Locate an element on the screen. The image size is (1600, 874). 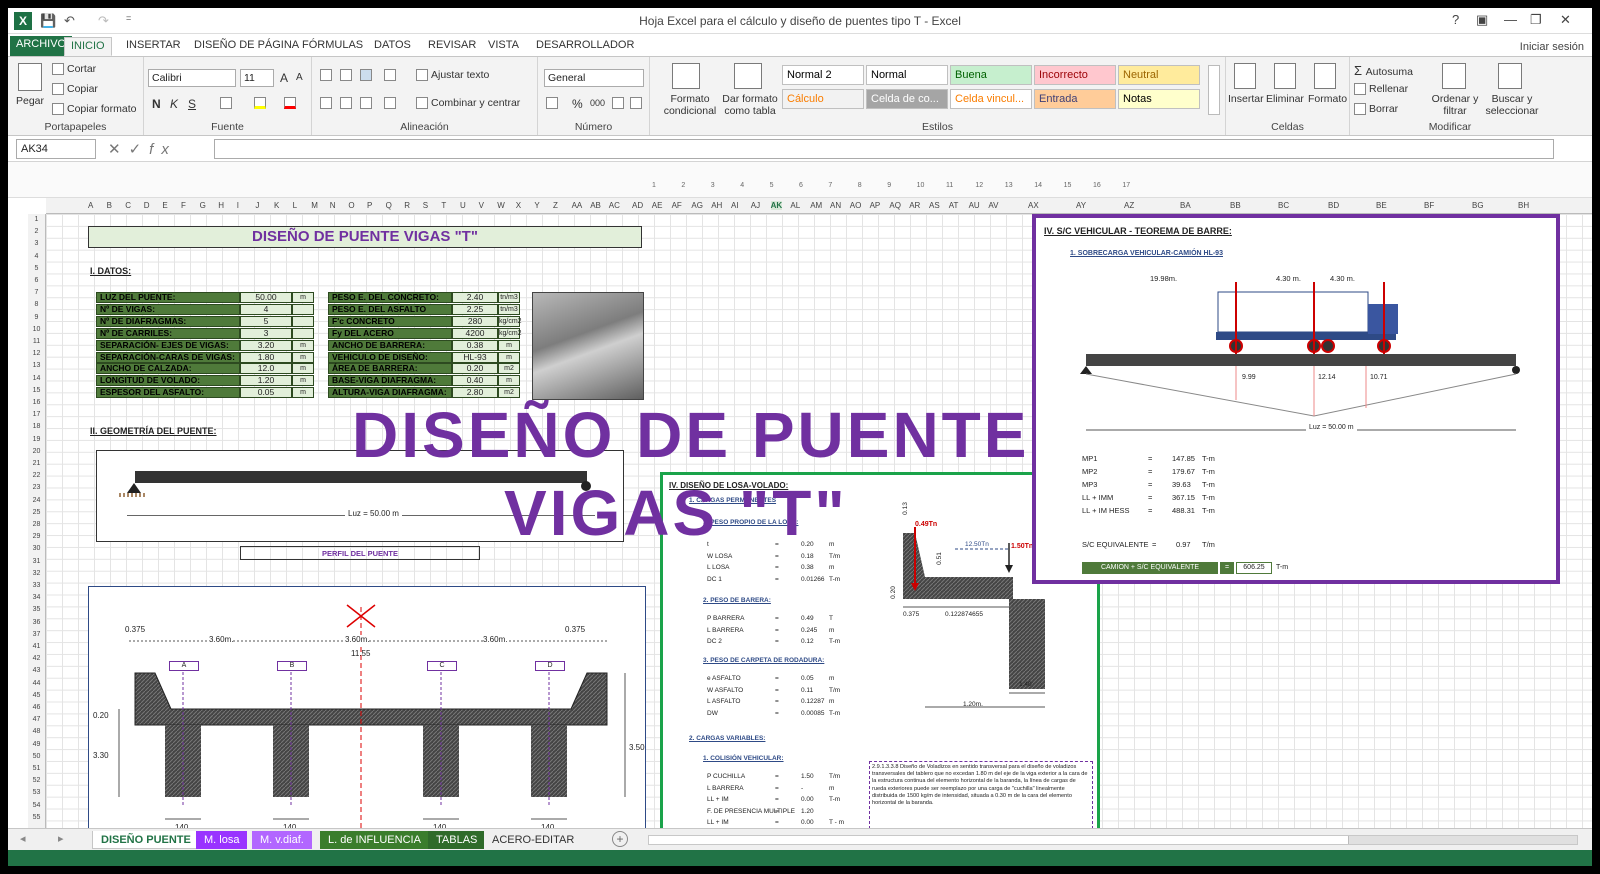
outline-level: 2 is located at coordinates (683, 185).